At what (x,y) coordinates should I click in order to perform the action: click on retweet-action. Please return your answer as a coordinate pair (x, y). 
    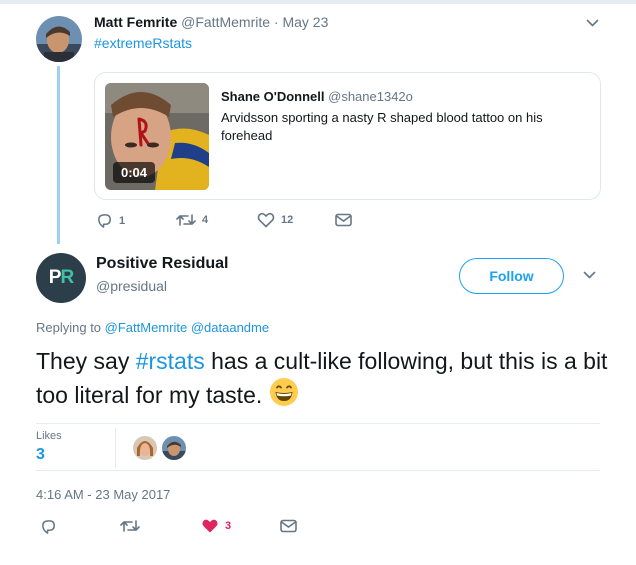
    Looking at the image, I should click on (130, 526).